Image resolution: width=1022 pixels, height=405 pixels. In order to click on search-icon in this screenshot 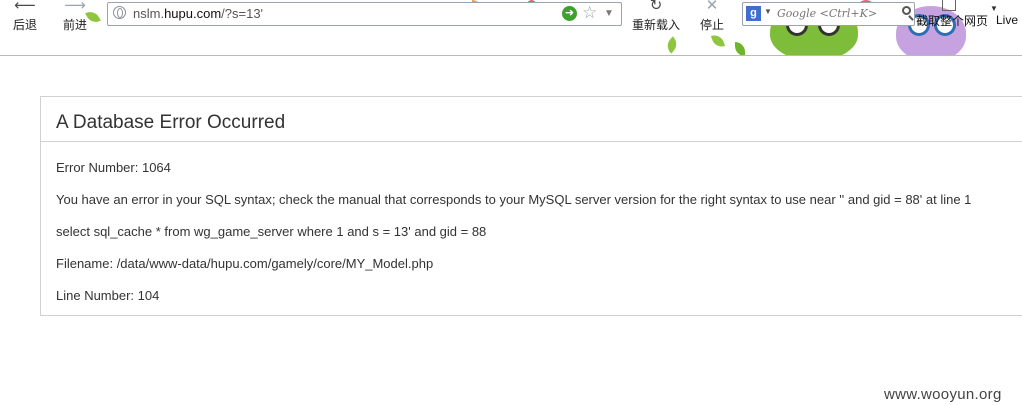, I will do `click(906, 10)`.